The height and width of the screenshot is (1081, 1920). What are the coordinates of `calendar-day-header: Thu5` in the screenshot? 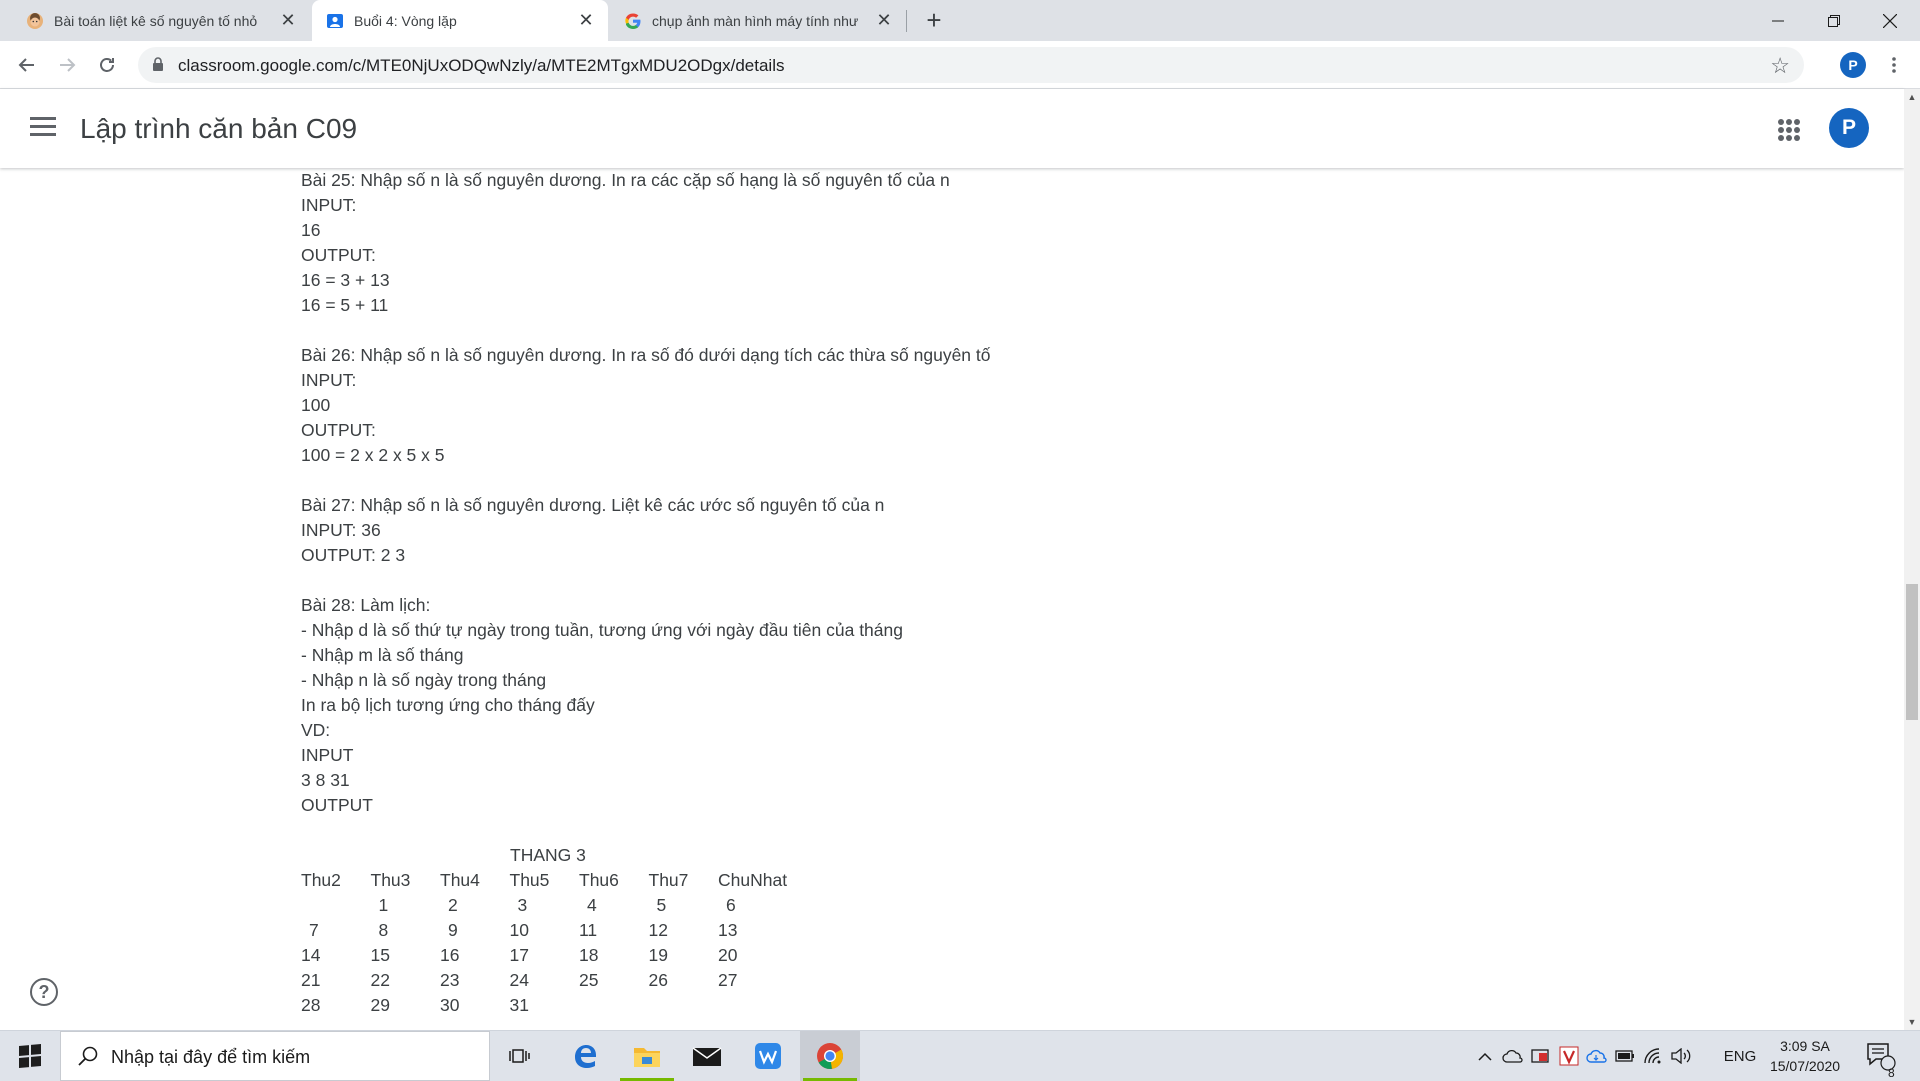 It's located at (529, 880).